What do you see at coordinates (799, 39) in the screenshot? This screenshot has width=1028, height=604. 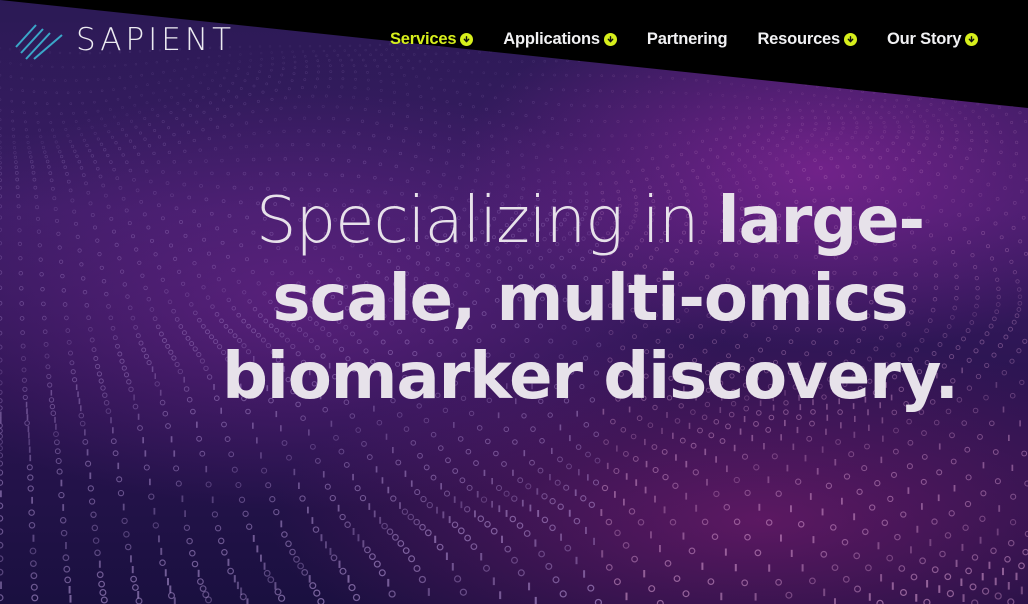 I see `nav-item-label: Resources` at bounding box center [799, 39].